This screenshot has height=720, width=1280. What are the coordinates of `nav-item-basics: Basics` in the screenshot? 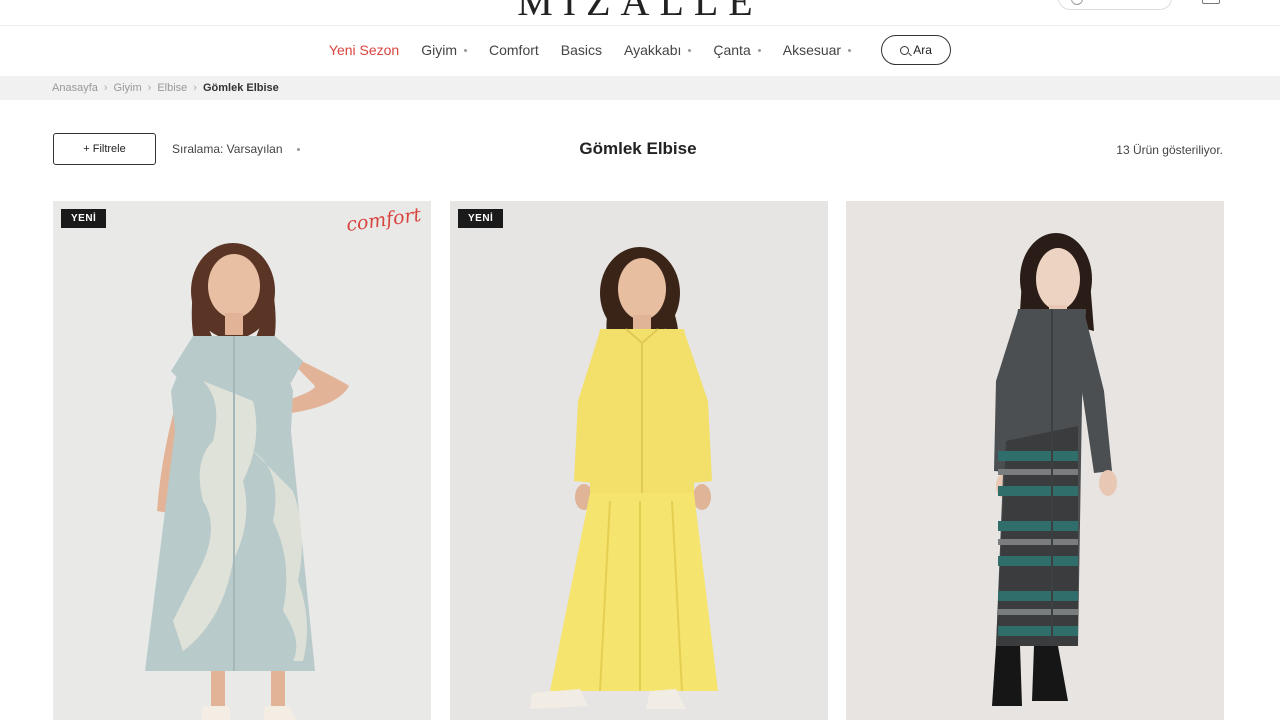 It's located at (581, 50).